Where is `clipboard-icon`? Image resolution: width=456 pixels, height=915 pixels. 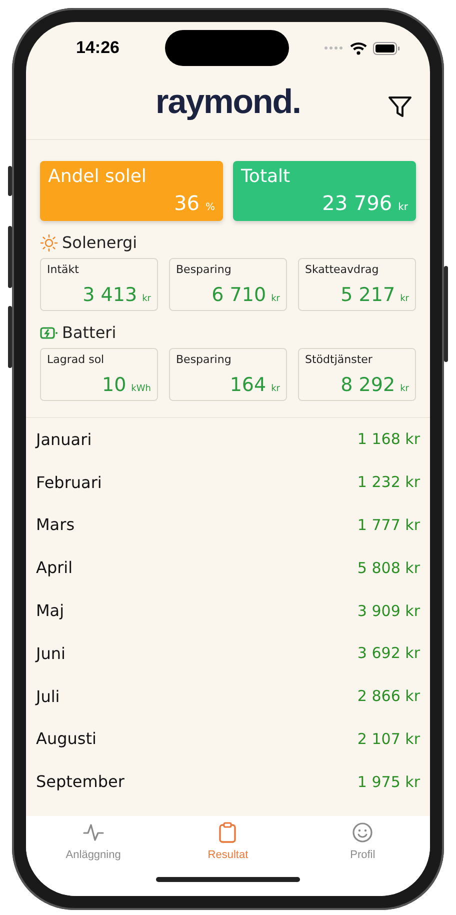
clipboard-icon is located at coordinates (227, 832).